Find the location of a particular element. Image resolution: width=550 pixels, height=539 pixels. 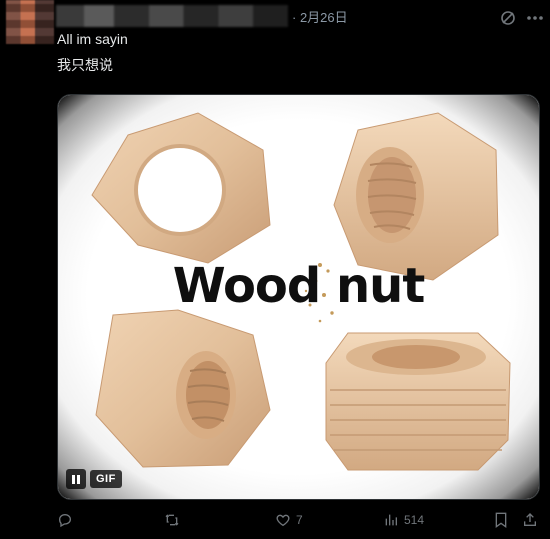

tweet-actions: 7 514 is located at coordinates (299, 522).